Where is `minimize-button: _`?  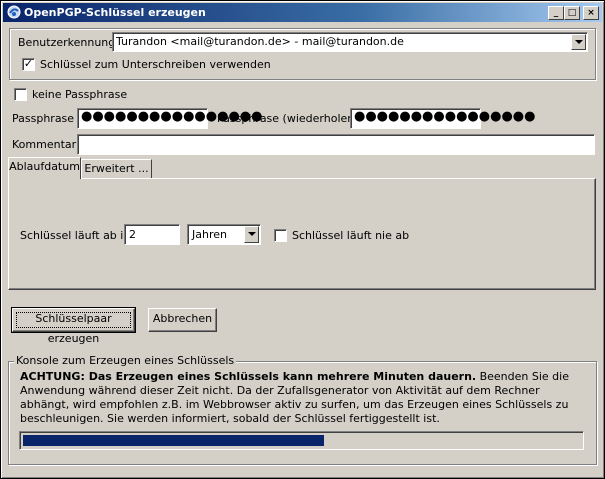
minimize-button: _ is located at coordinates (556, 13).